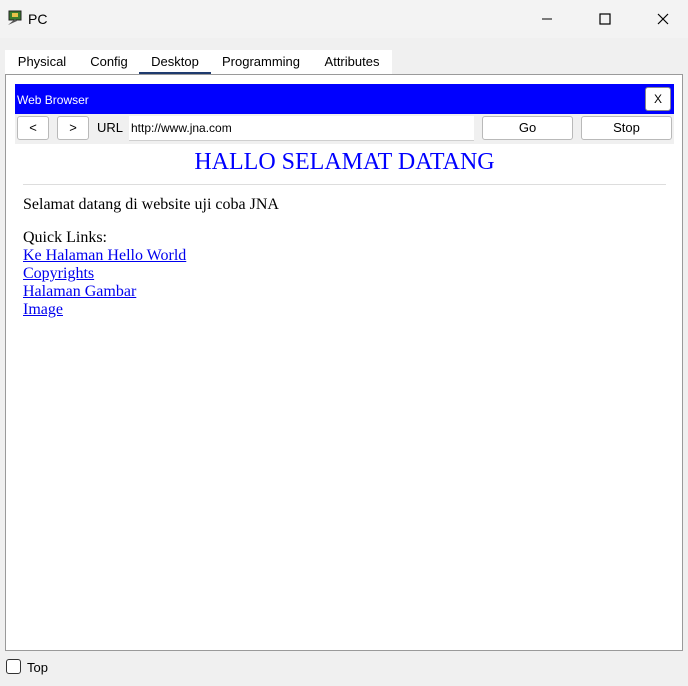 This screenshot has height=686, width=688. Describe the element at coordinates (344, 99) in the screenshot. I see `web-browser-header: Web Browser X` at that location.